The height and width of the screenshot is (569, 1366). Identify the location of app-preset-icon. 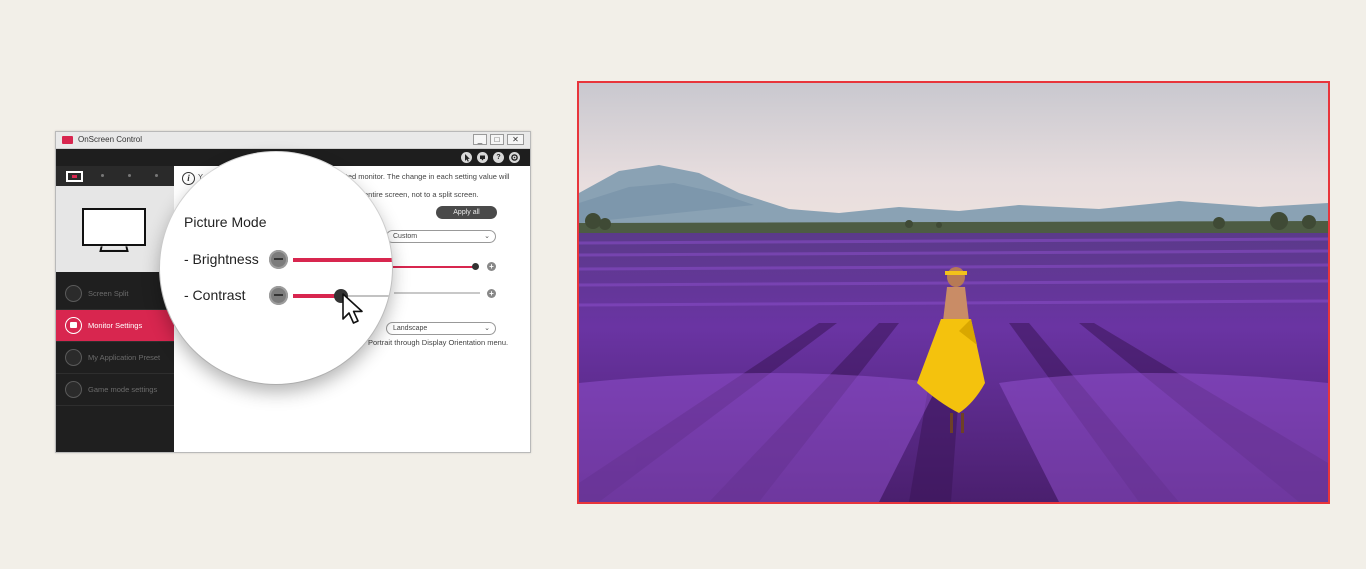
(73, 357).